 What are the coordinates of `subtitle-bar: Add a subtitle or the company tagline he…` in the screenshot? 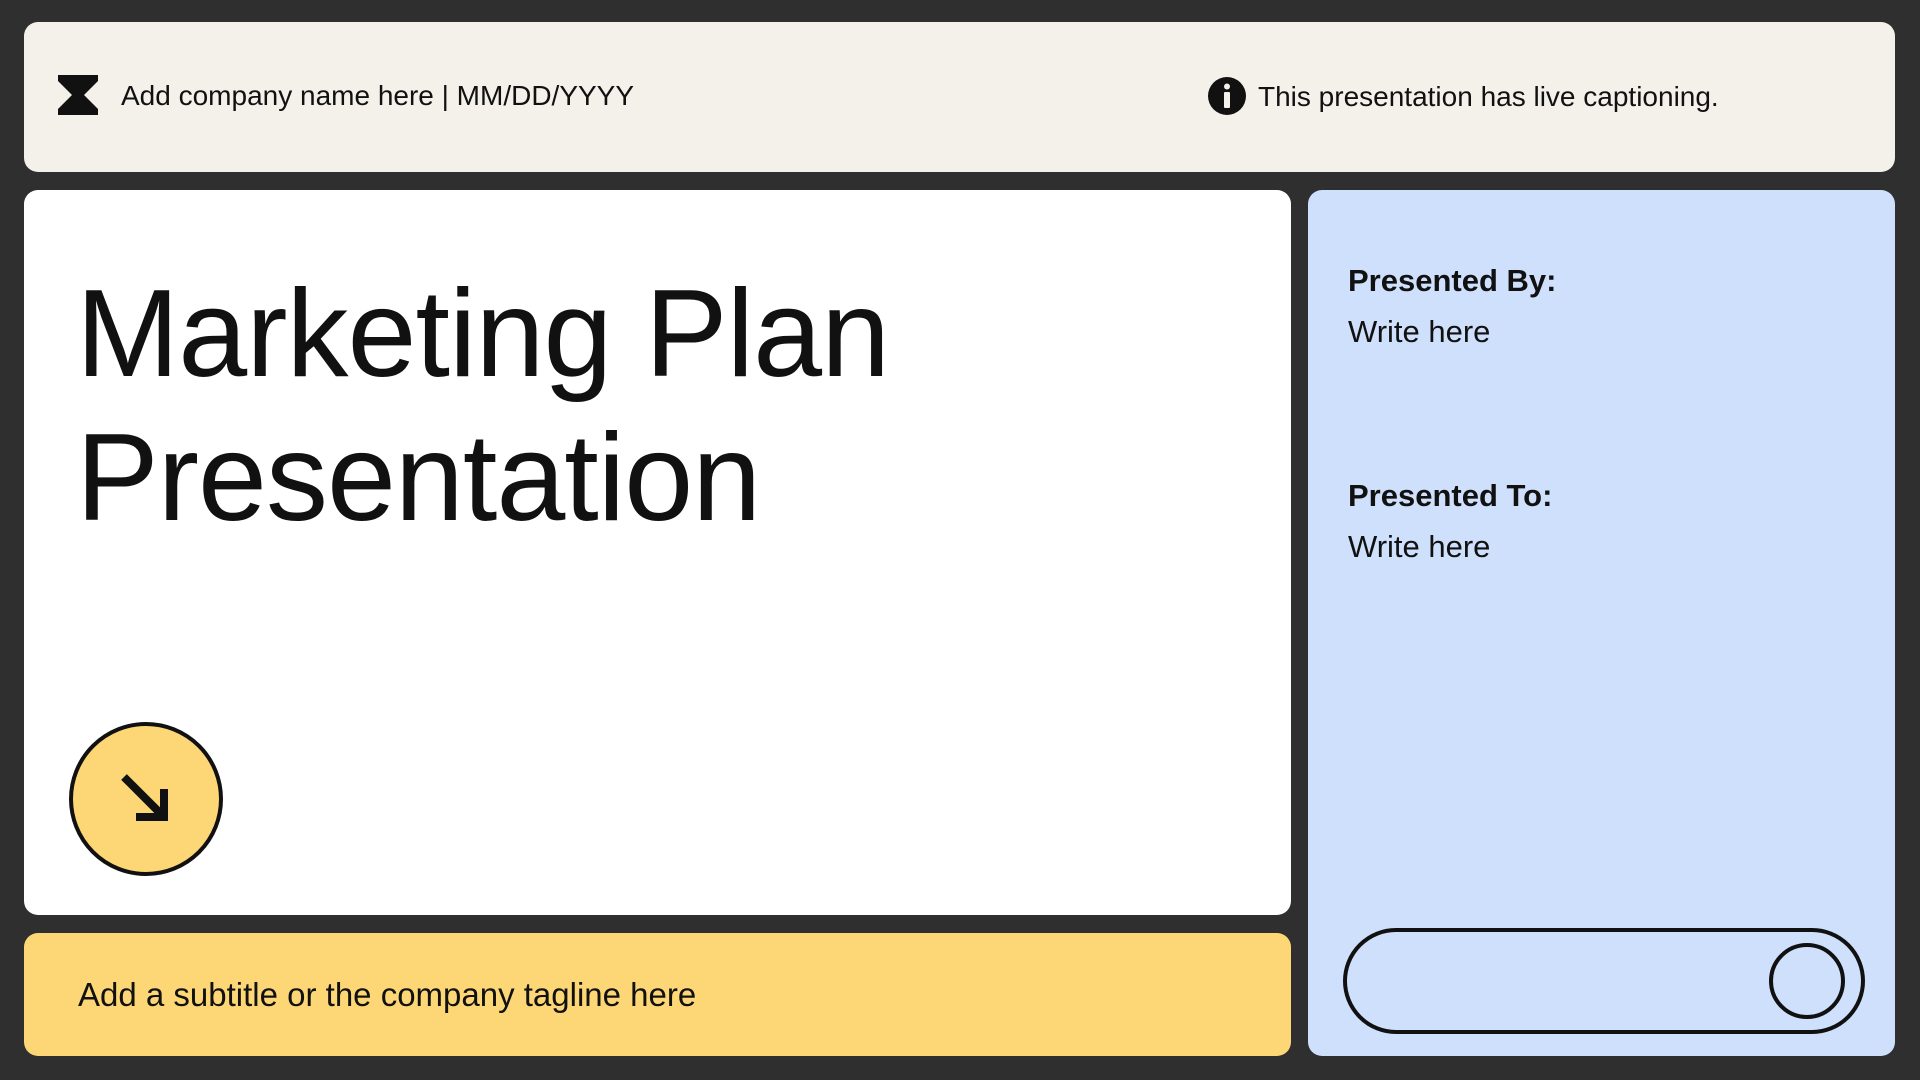 It's located at (657, 994).